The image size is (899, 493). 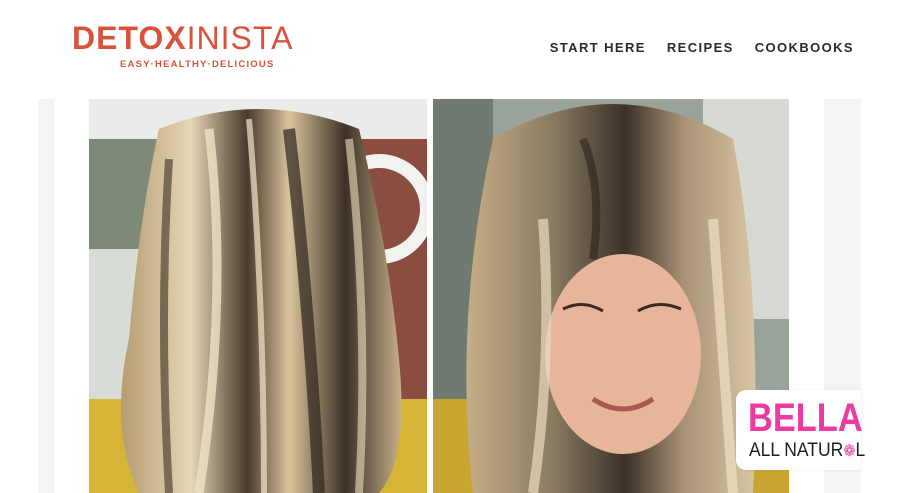 What do you see at coordinates (805, 418) in the screenshot?
I see `badge-title: BELLA` at bounding box center [805, 418].